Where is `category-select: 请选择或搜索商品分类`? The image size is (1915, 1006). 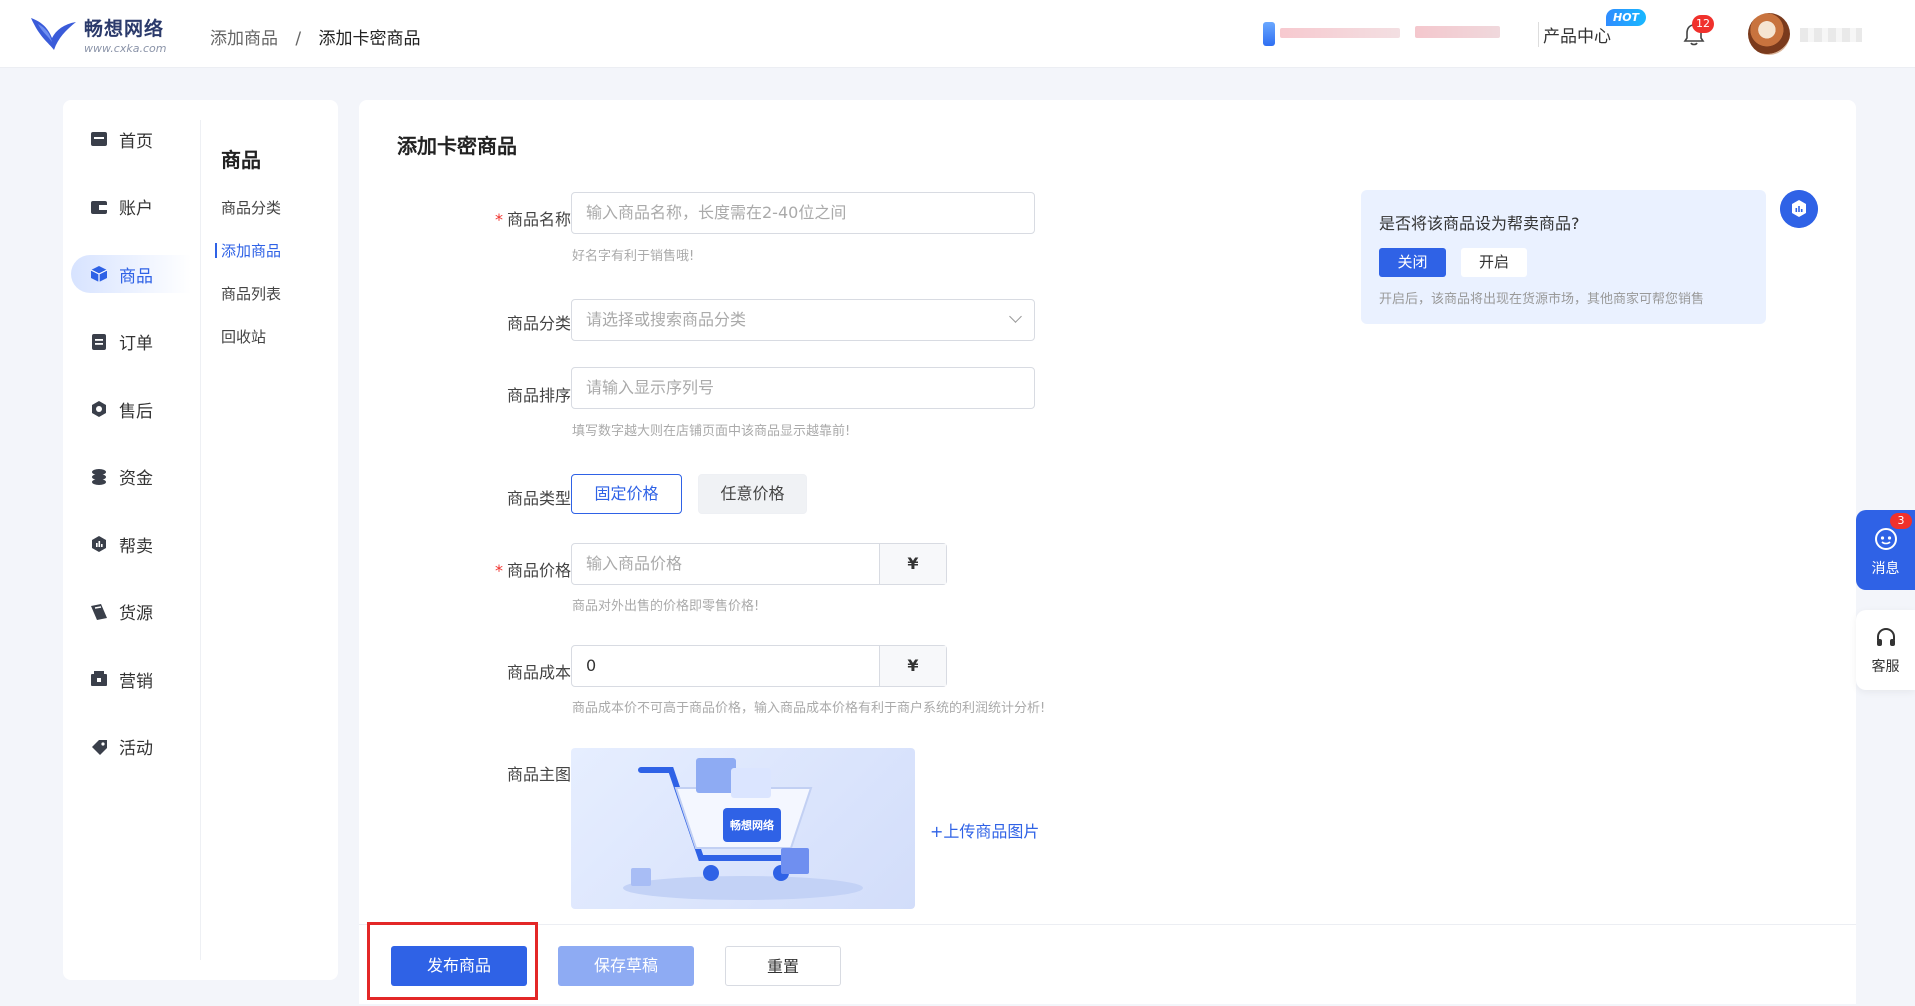
category-select: 请选择或搜索商品分类 is located at coordinates (803, 320).